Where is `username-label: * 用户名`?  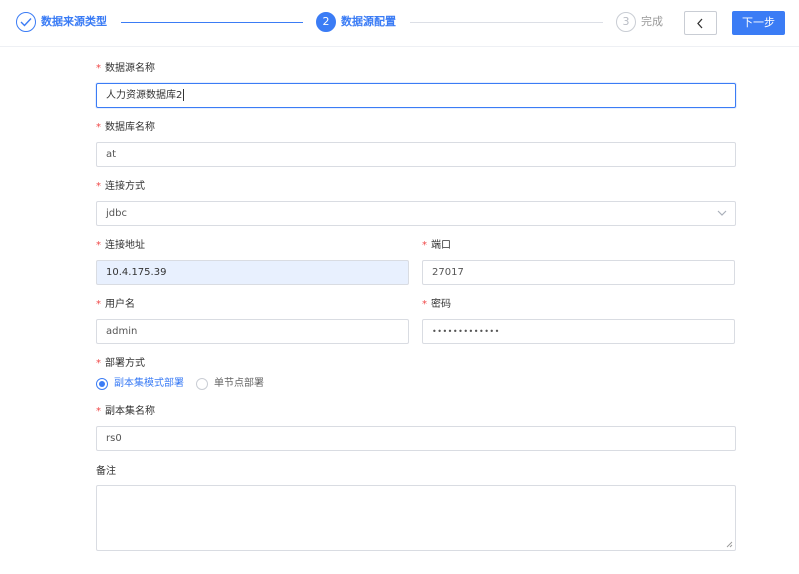 username-label: * 用户名 is located at coordinates (115, 304).